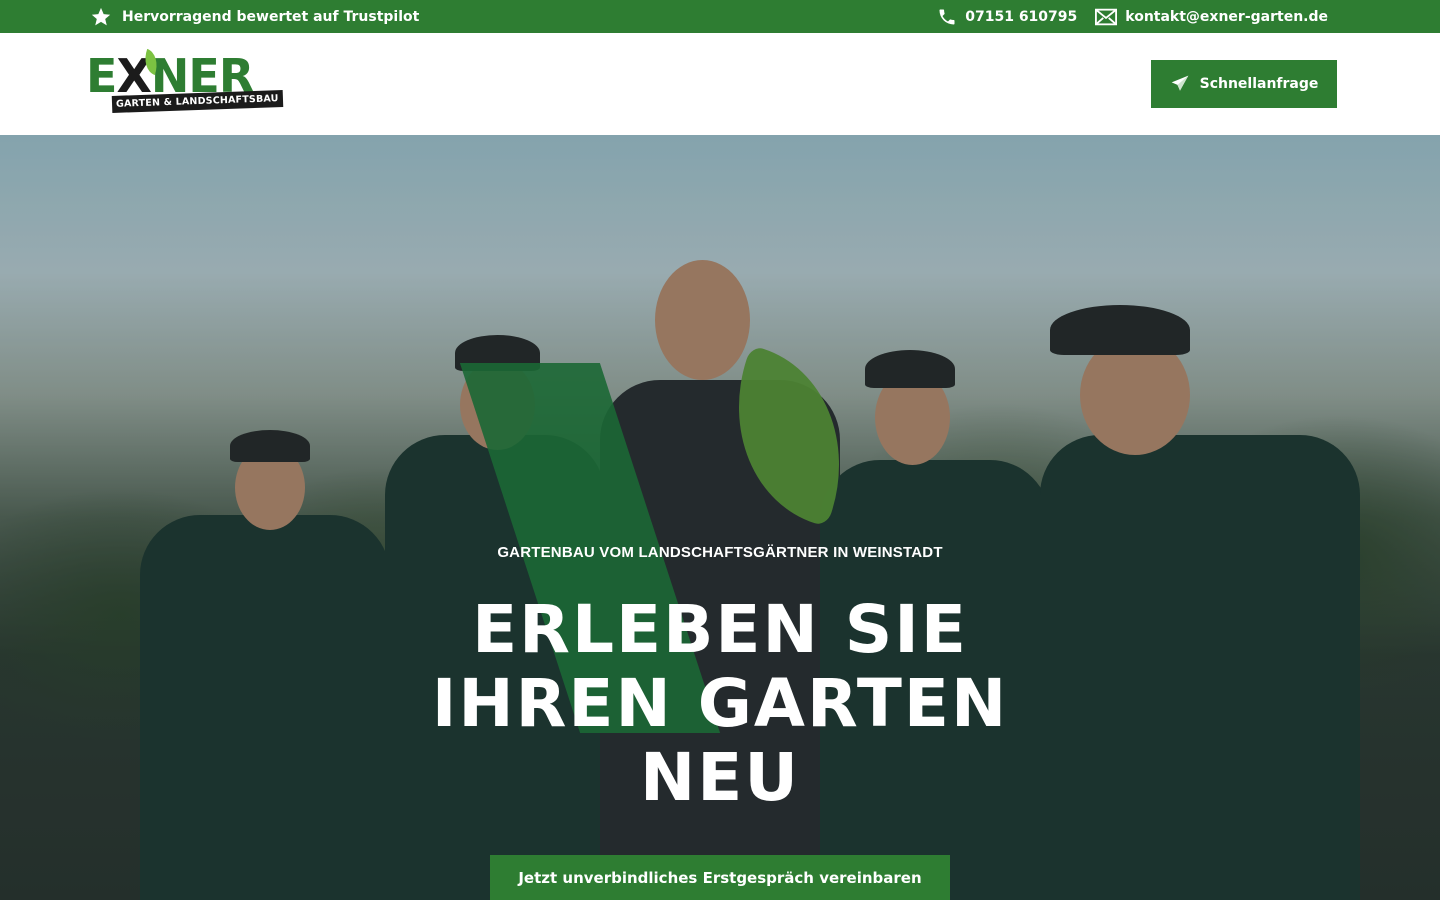 The image size is (1440, 900). What do you see at coordinates (947, 17) in the screenshot?
I see `phone-icon` at bounding box center [947, 17].